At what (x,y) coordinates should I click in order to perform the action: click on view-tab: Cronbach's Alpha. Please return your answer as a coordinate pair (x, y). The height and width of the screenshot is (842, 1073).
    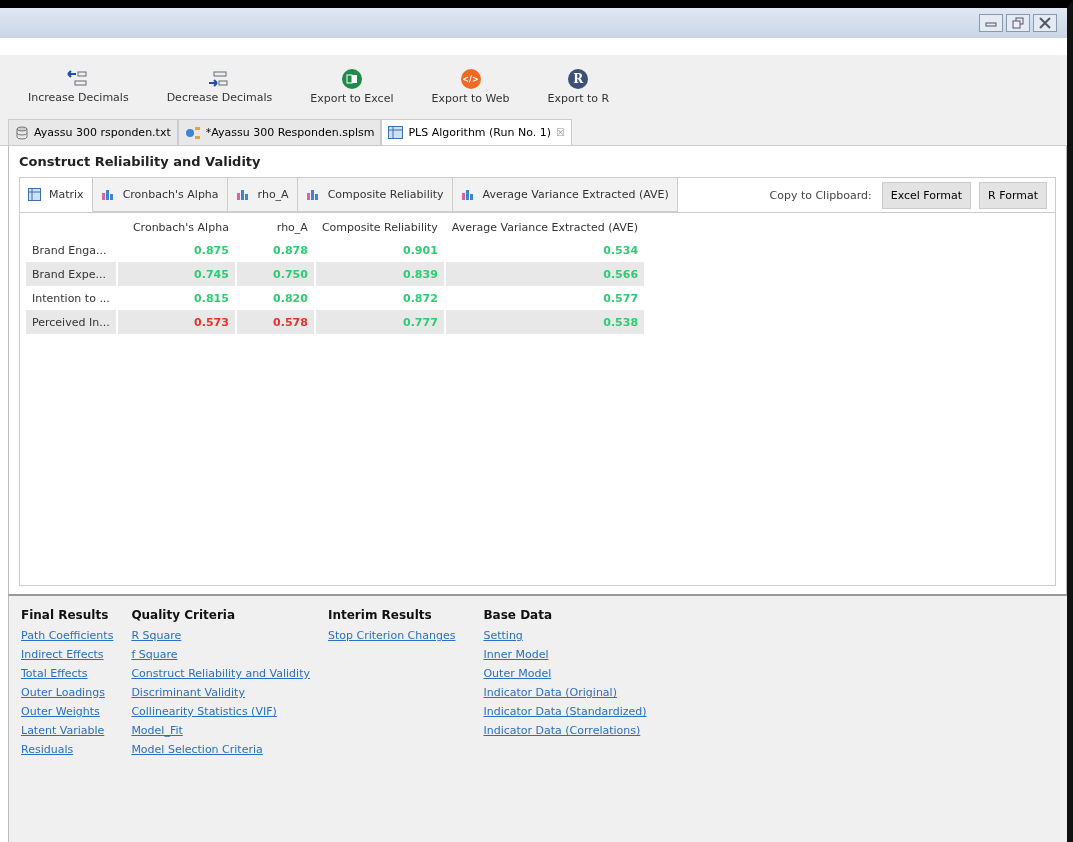
    Looking at the image, I should click on (160, 195).